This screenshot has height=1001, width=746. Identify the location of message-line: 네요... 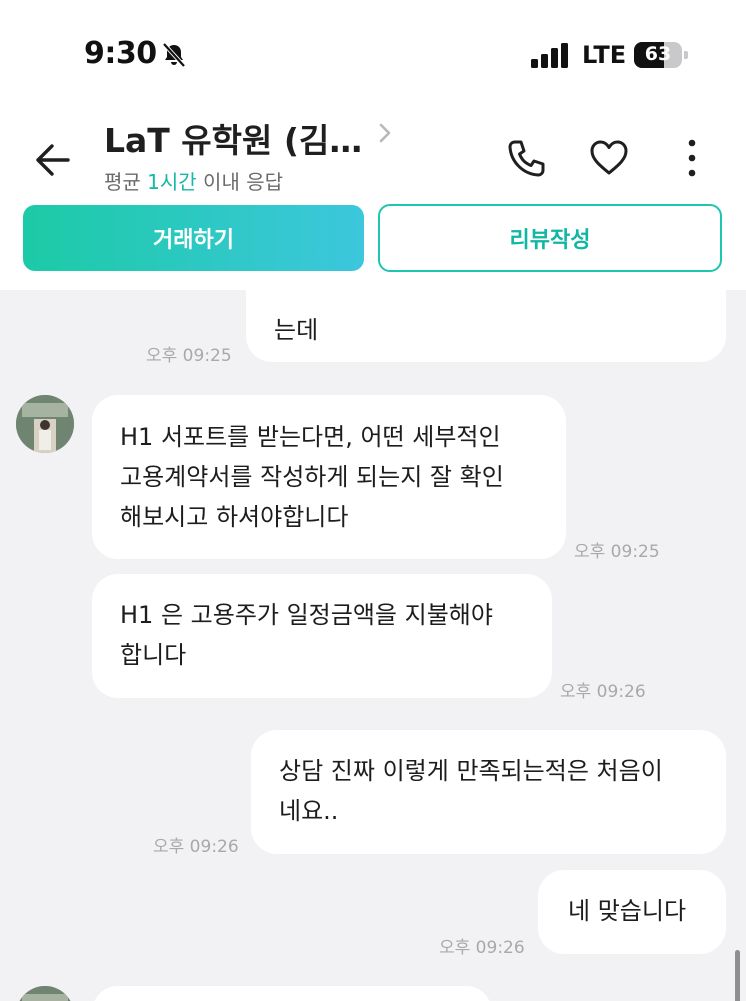
(309, 811).